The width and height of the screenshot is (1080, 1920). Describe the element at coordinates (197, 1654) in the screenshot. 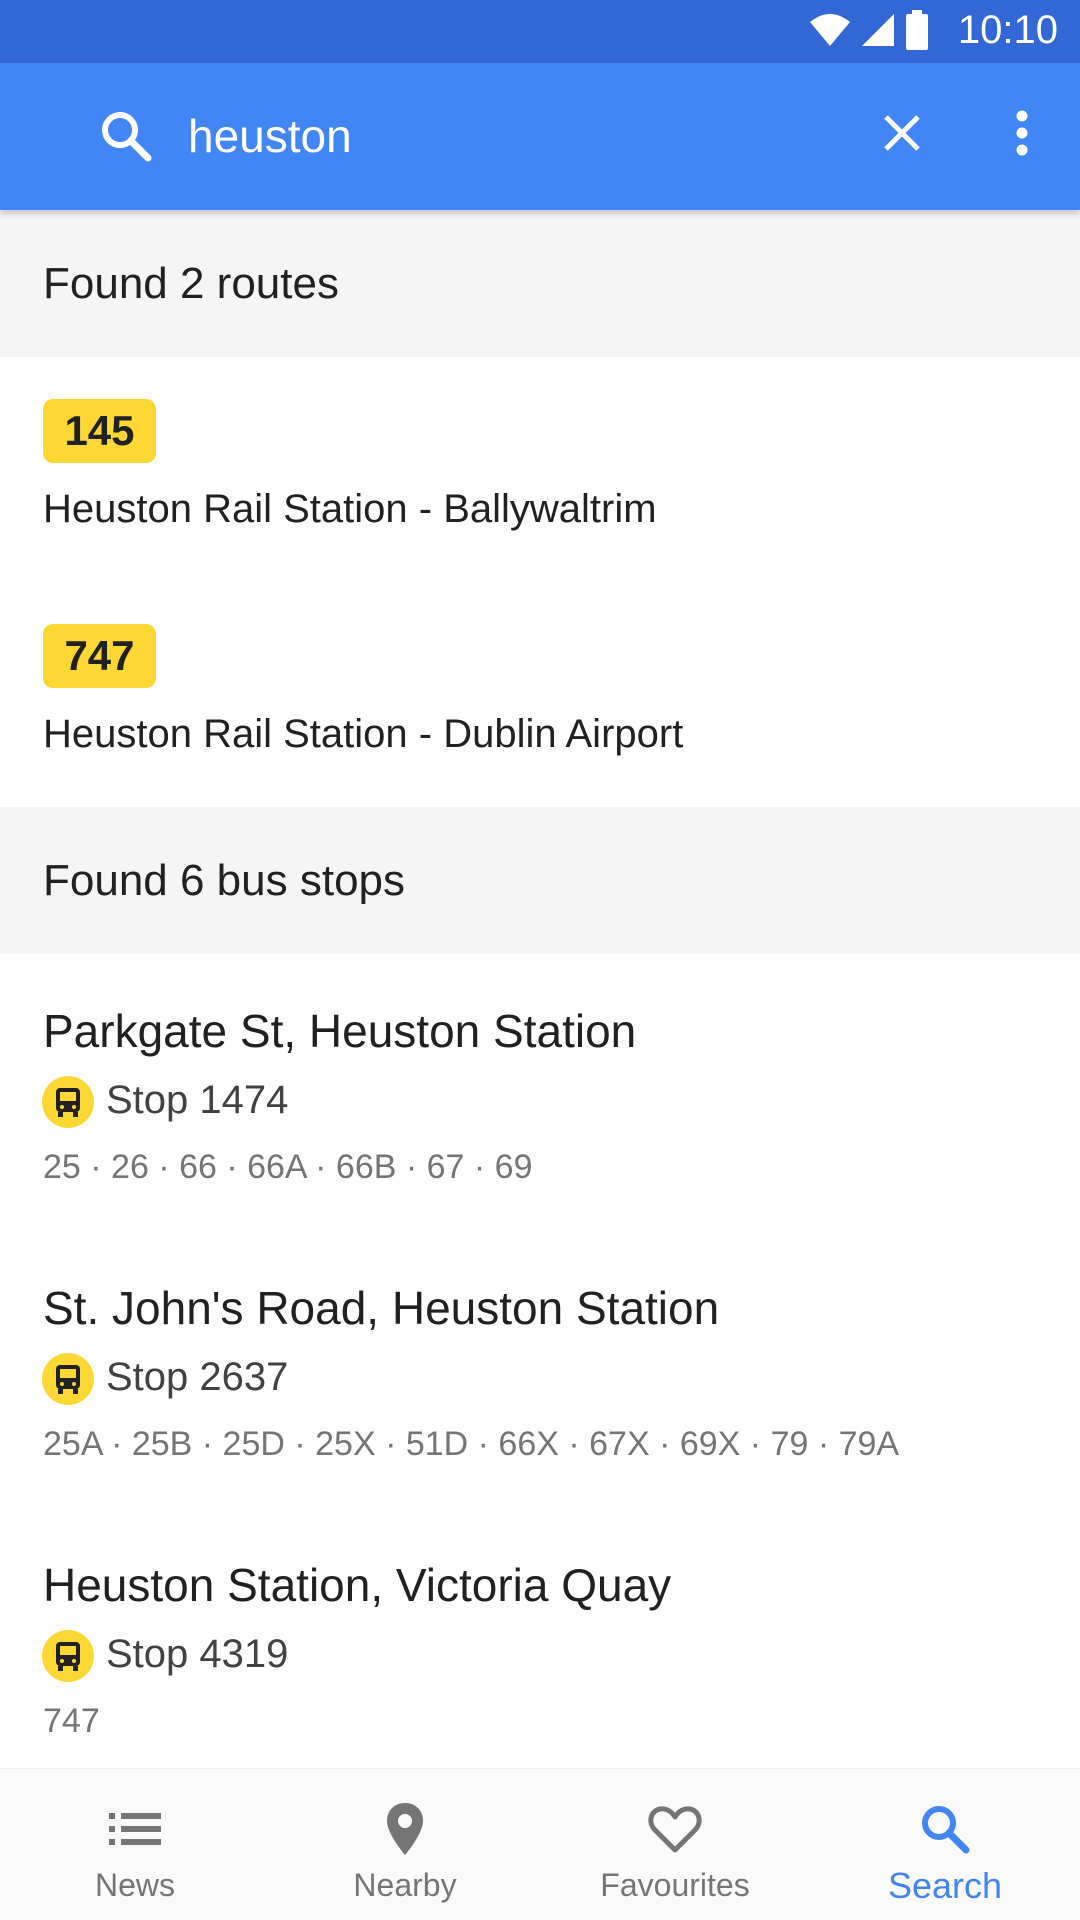

I see `stop-number: Stop 4319` at that location.